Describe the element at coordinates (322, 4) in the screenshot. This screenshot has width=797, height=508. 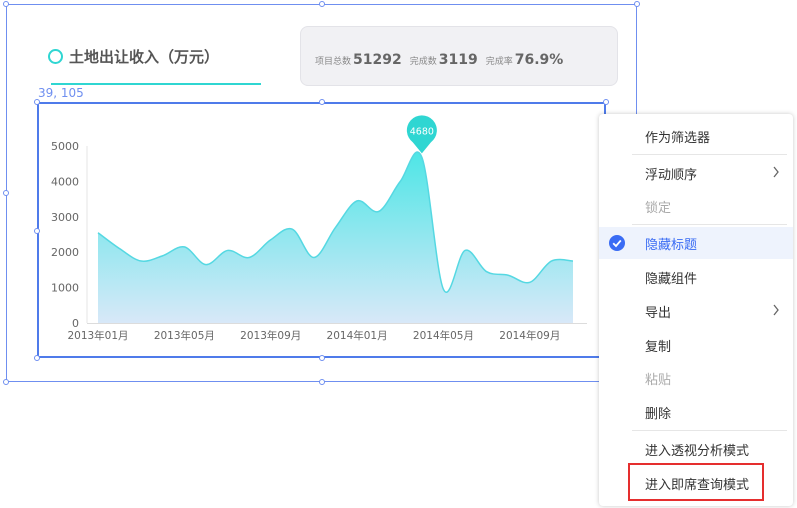
I see `resize-handle-top` at that location.